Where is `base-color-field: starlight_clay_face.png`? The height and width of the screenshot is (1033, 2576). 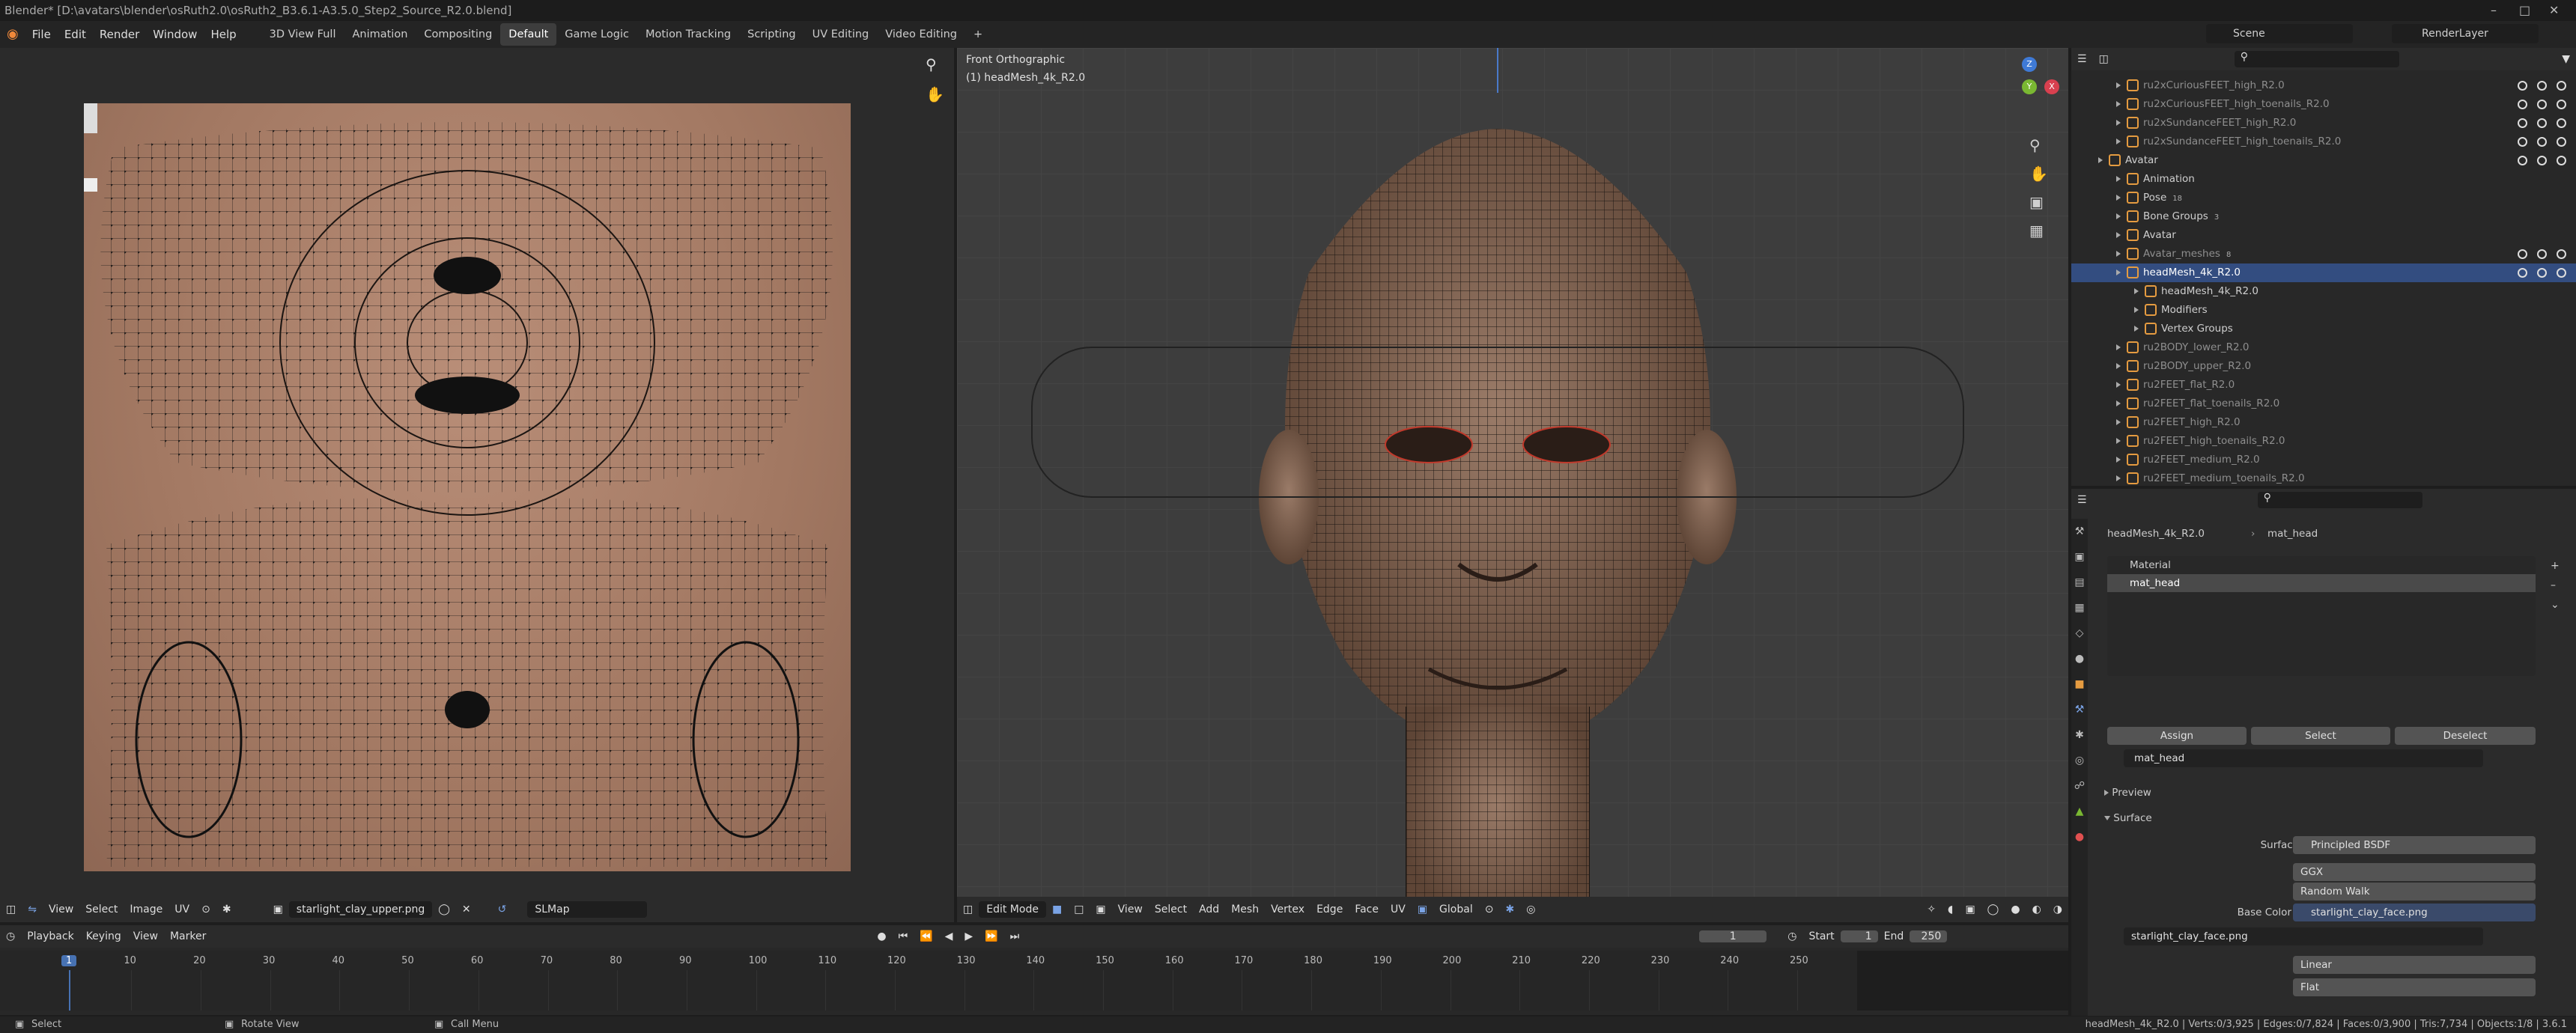 base-color-field: starlight_clay_face.png is located at coordinates (2414, 912).